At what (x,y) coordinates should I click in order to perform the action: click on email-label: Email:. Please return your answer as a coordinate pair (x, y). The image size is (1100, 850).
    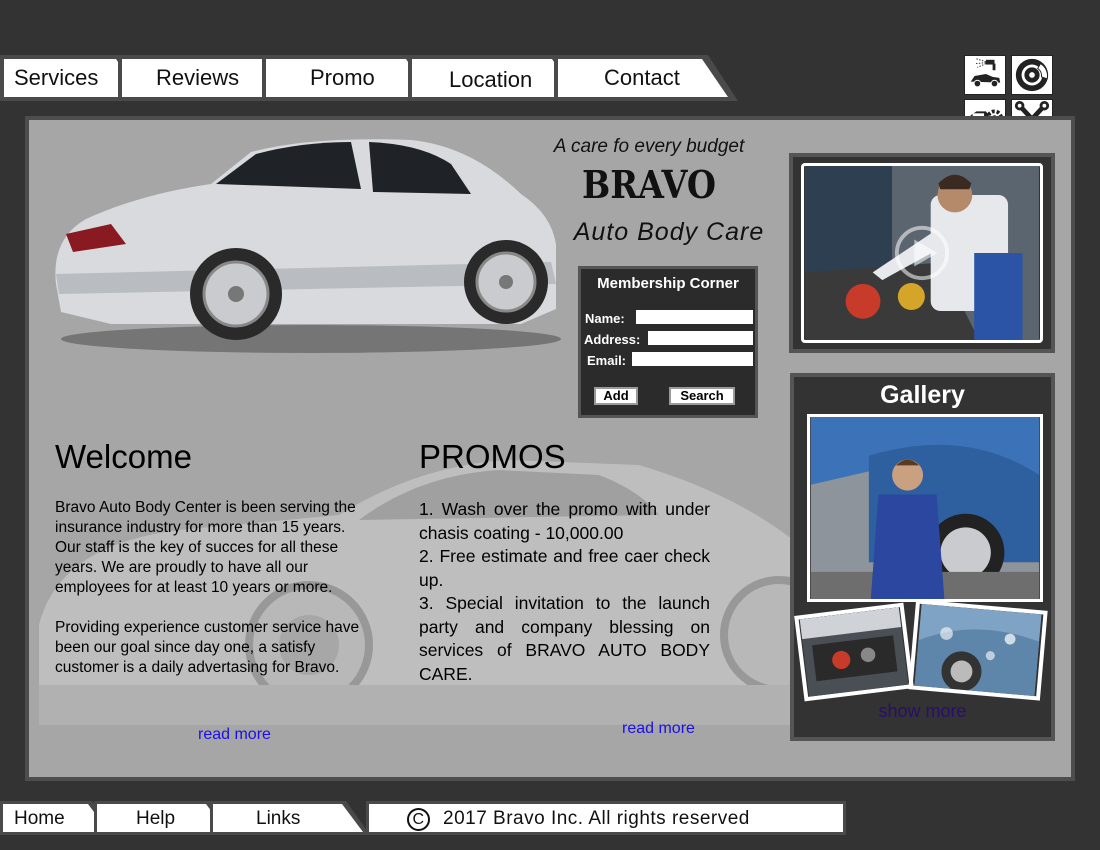
    Looking at the image, I should click on (607, 360).